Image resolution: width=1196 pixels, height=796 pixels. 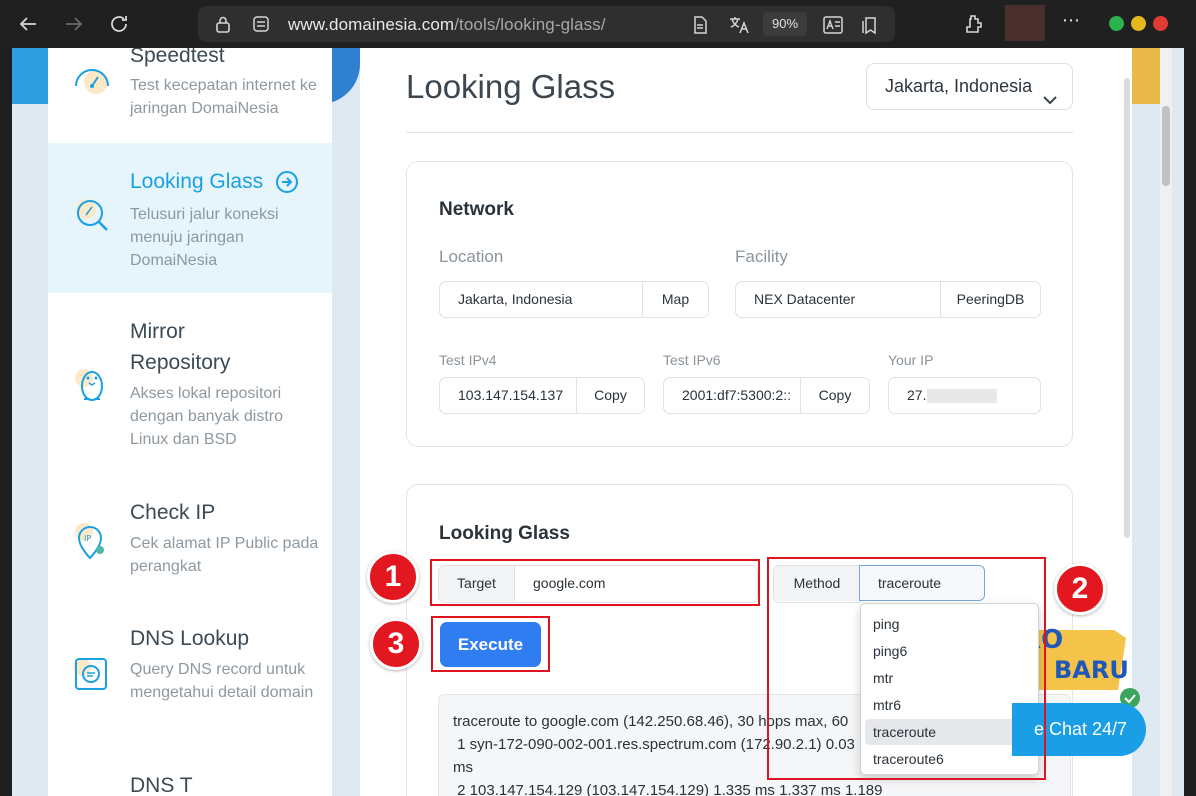 What do you see at coordinates (738, 25) in the screenshot?
I see `translate-icon` at bounding box center [738, 25].